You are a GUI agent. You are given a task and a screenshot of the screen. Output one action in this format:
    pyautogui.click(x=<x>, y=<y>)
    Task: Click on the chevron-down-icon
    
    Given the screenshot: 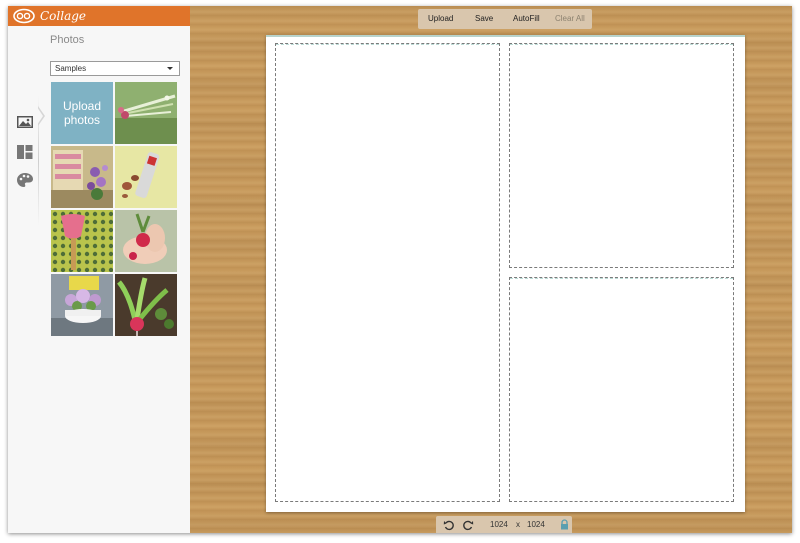 What is the action you would take?
    pyautogui.click(x=170, y=68)
    